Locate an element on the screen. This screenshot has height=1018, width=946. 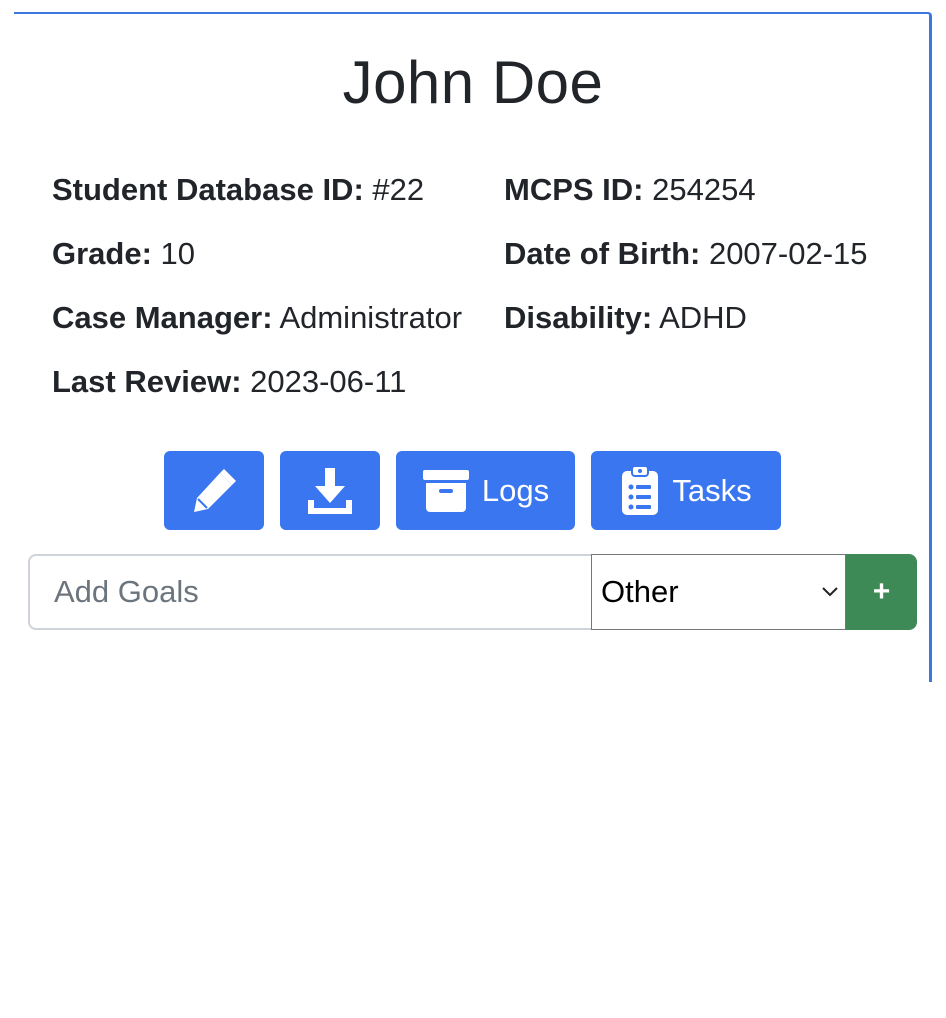
case-manager: Case Manager: Administrator is located at coordinates (257, 318).